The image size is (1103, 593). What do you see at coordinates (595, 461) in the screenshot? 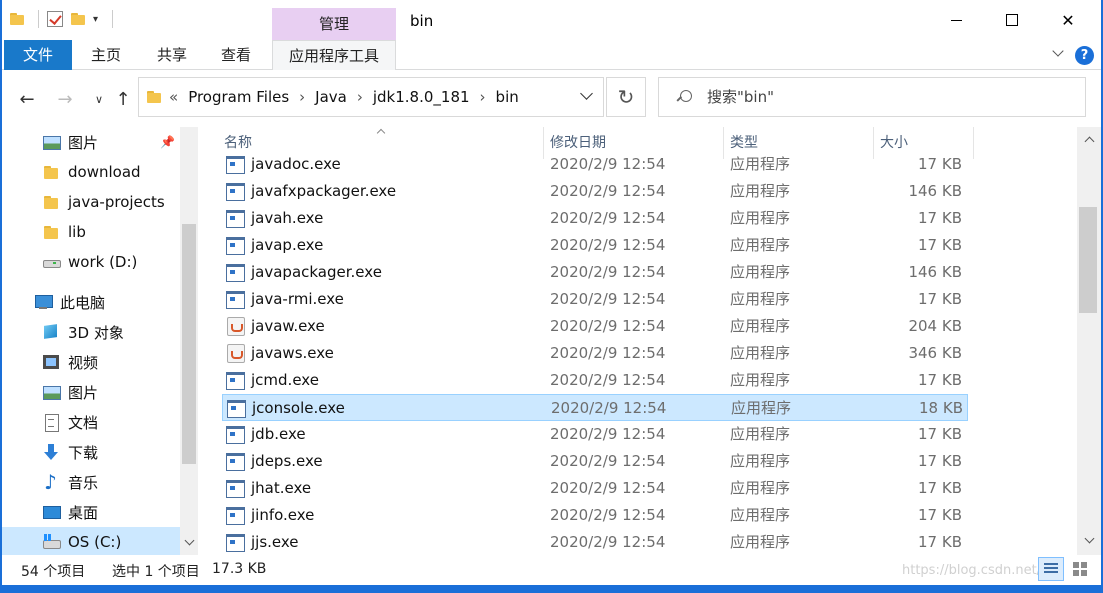
I see `table-row: jdeps.exe 2020/2/9 12:54 应用程序 17 KB` at bounding box center [595, 461].